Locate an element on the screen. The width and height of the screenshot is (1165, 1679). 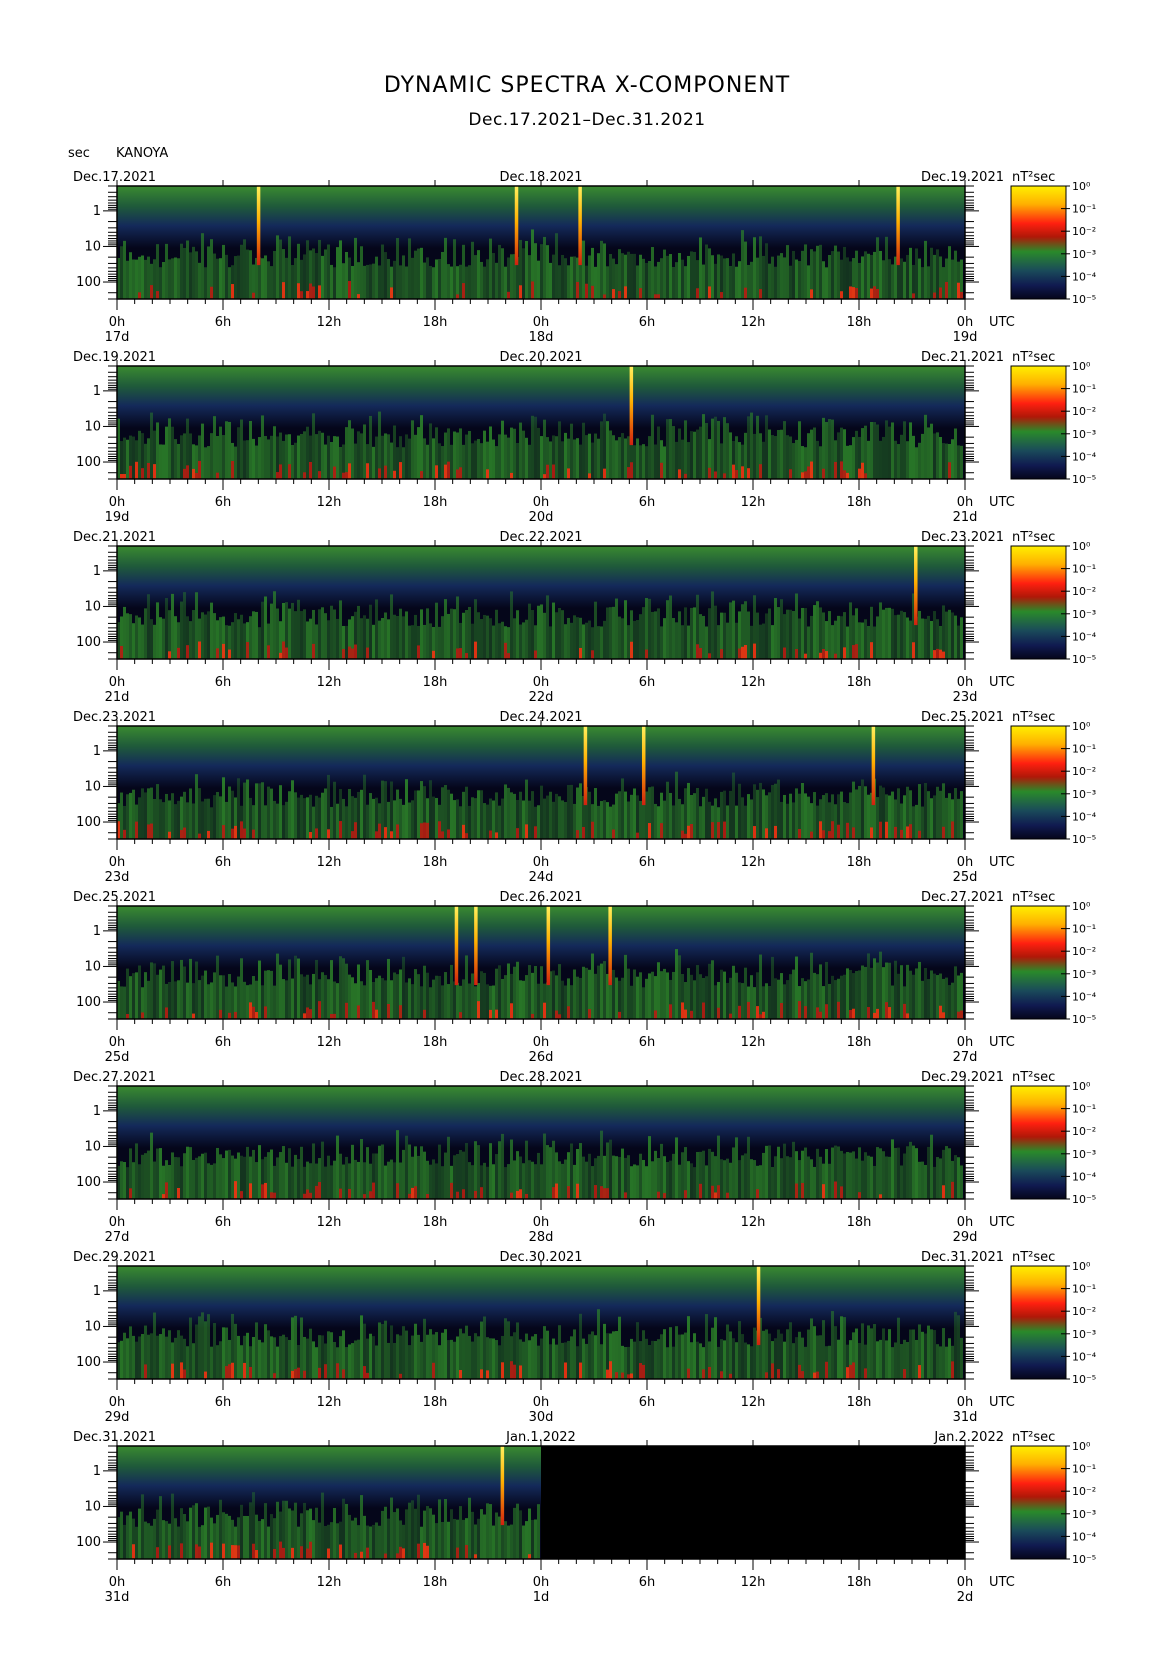
x-tick-label: 18h is located at coordinates (859, 1582).